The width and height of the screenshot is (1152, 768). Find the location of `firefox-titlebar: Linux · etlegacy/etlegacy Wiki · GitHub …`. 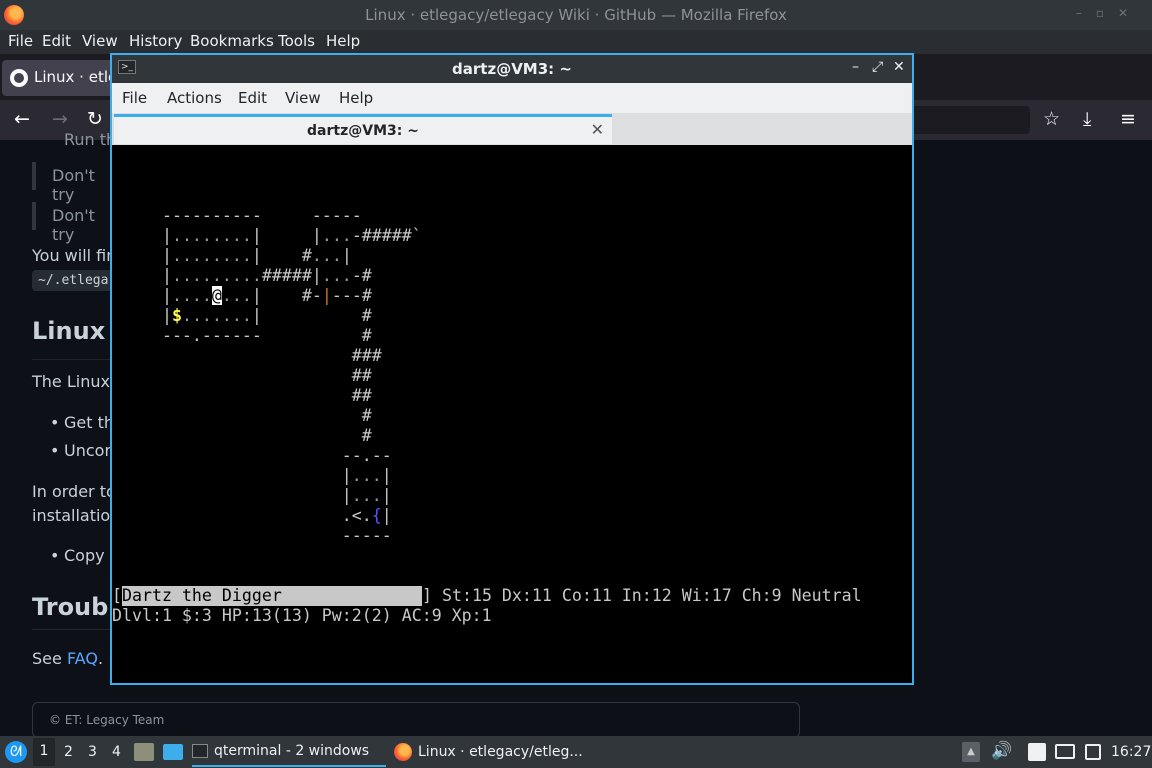

firefox-titlebar: Linux · etlegacy/etlegacy Wiki · GitHub … is located at coordinates (576, 15).